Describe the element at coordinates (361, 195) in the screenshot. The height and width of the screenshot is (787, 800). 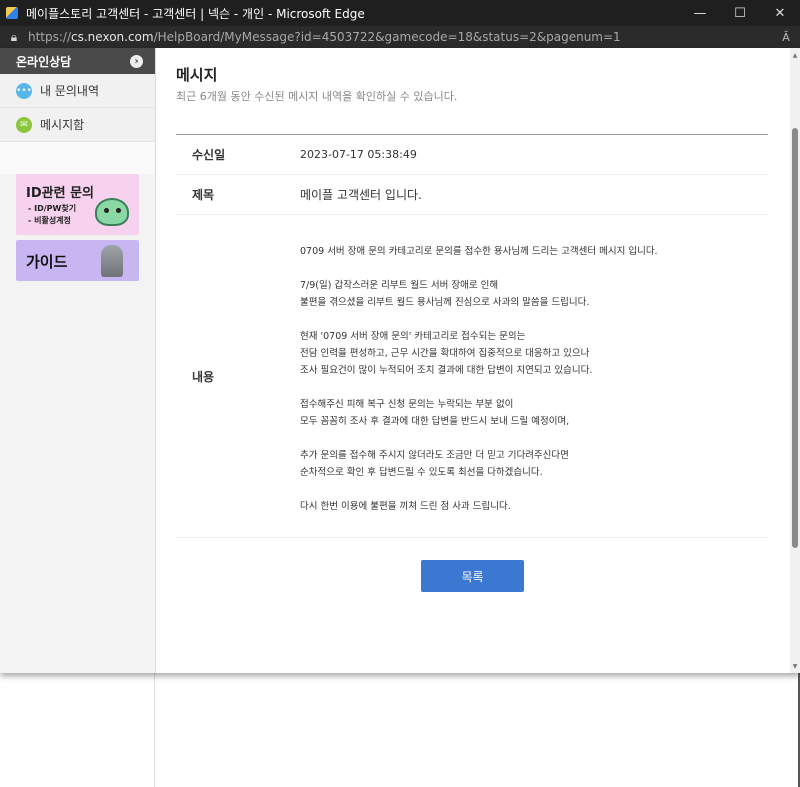
I see `subject-value: 메이플 고객센터 입니다.` at that location.